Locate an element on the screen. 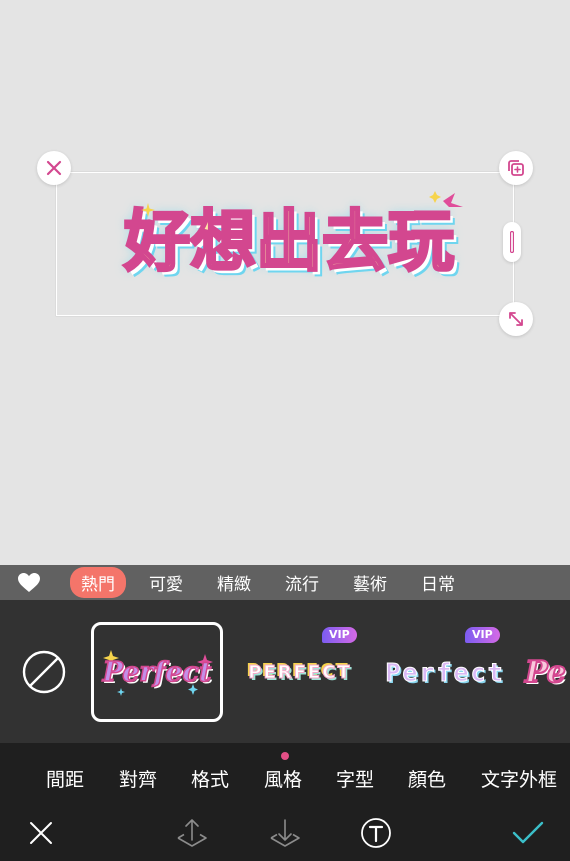 This screenshot has height=861, width=570. resize-handle is located at coordinates (516, 319).